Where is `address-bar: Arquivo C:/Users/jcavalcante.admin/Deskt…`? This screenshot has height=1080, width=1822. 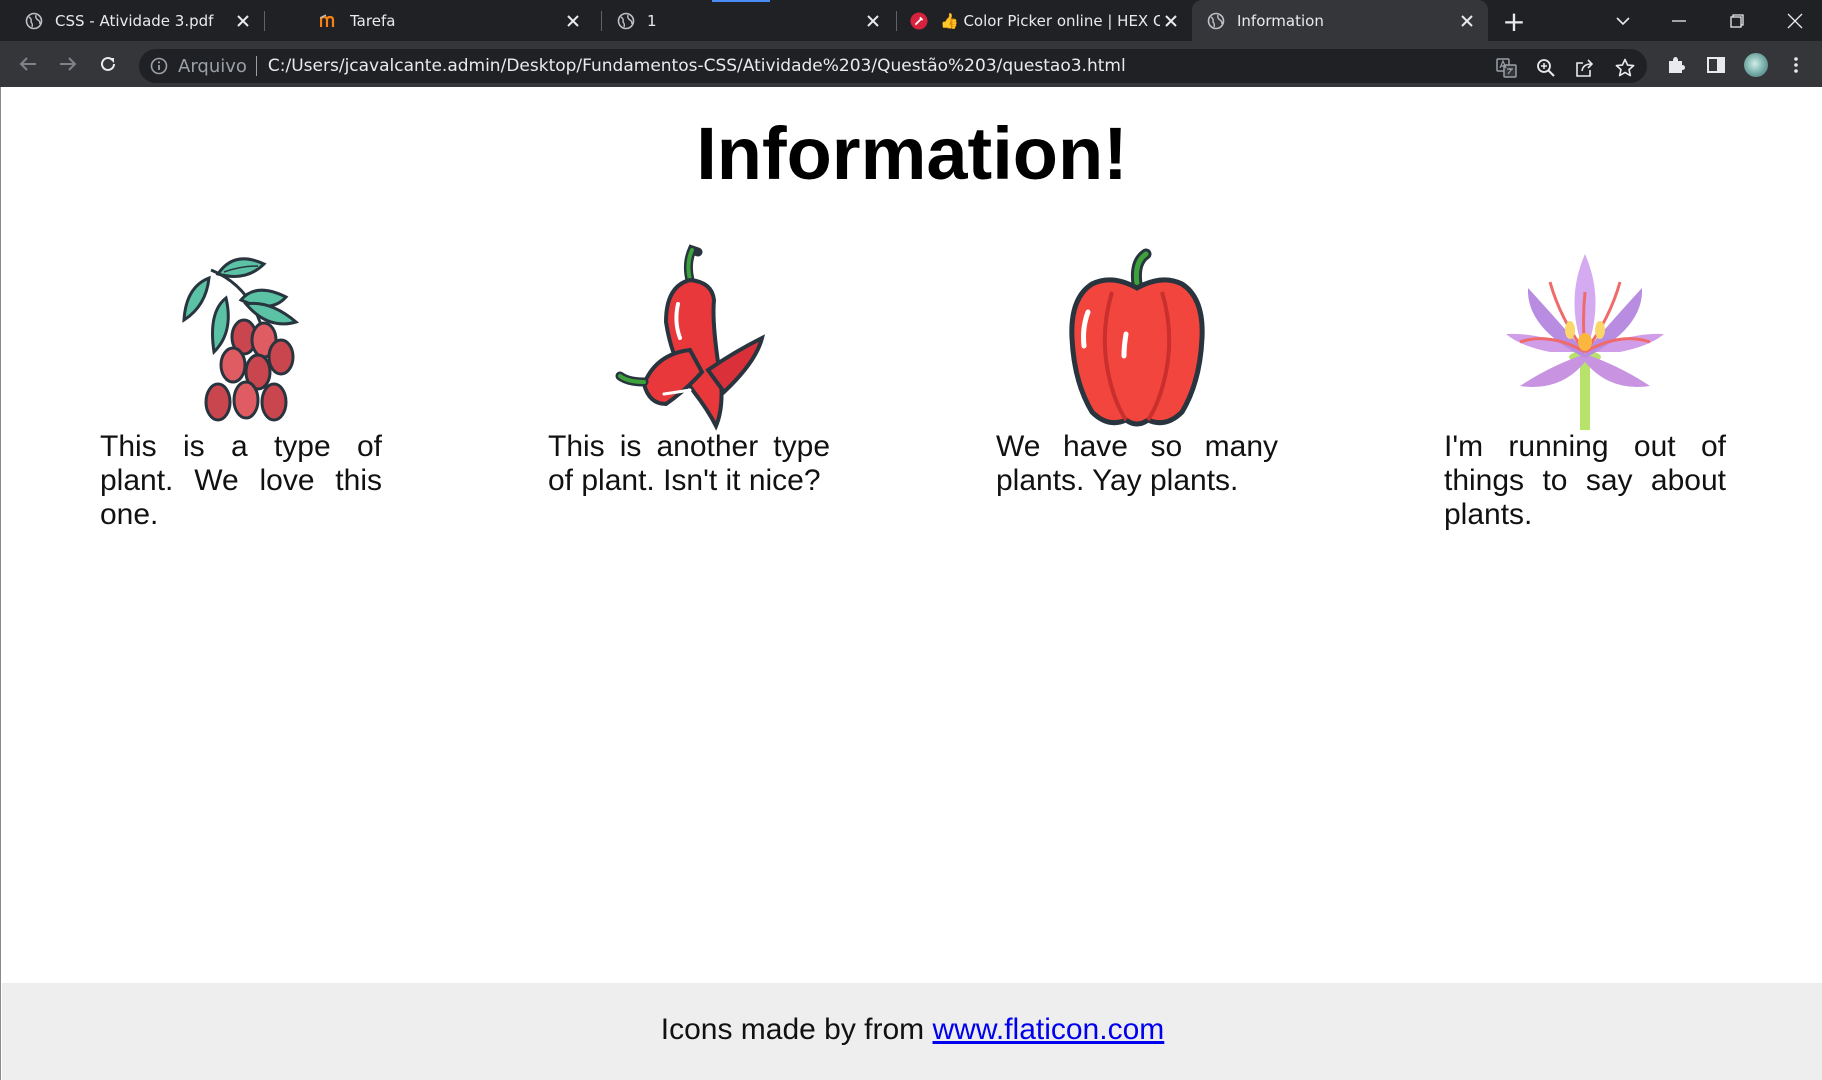
address-bar: Arquivo C:/Users/jcavalcante.admin/Deskt… is located at coordinates (893, 66).